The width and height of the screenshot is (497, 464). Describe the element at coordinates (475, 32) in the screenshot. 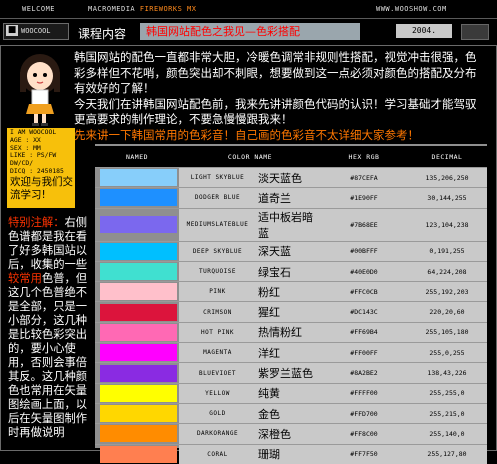

I see `end-block` at that location.